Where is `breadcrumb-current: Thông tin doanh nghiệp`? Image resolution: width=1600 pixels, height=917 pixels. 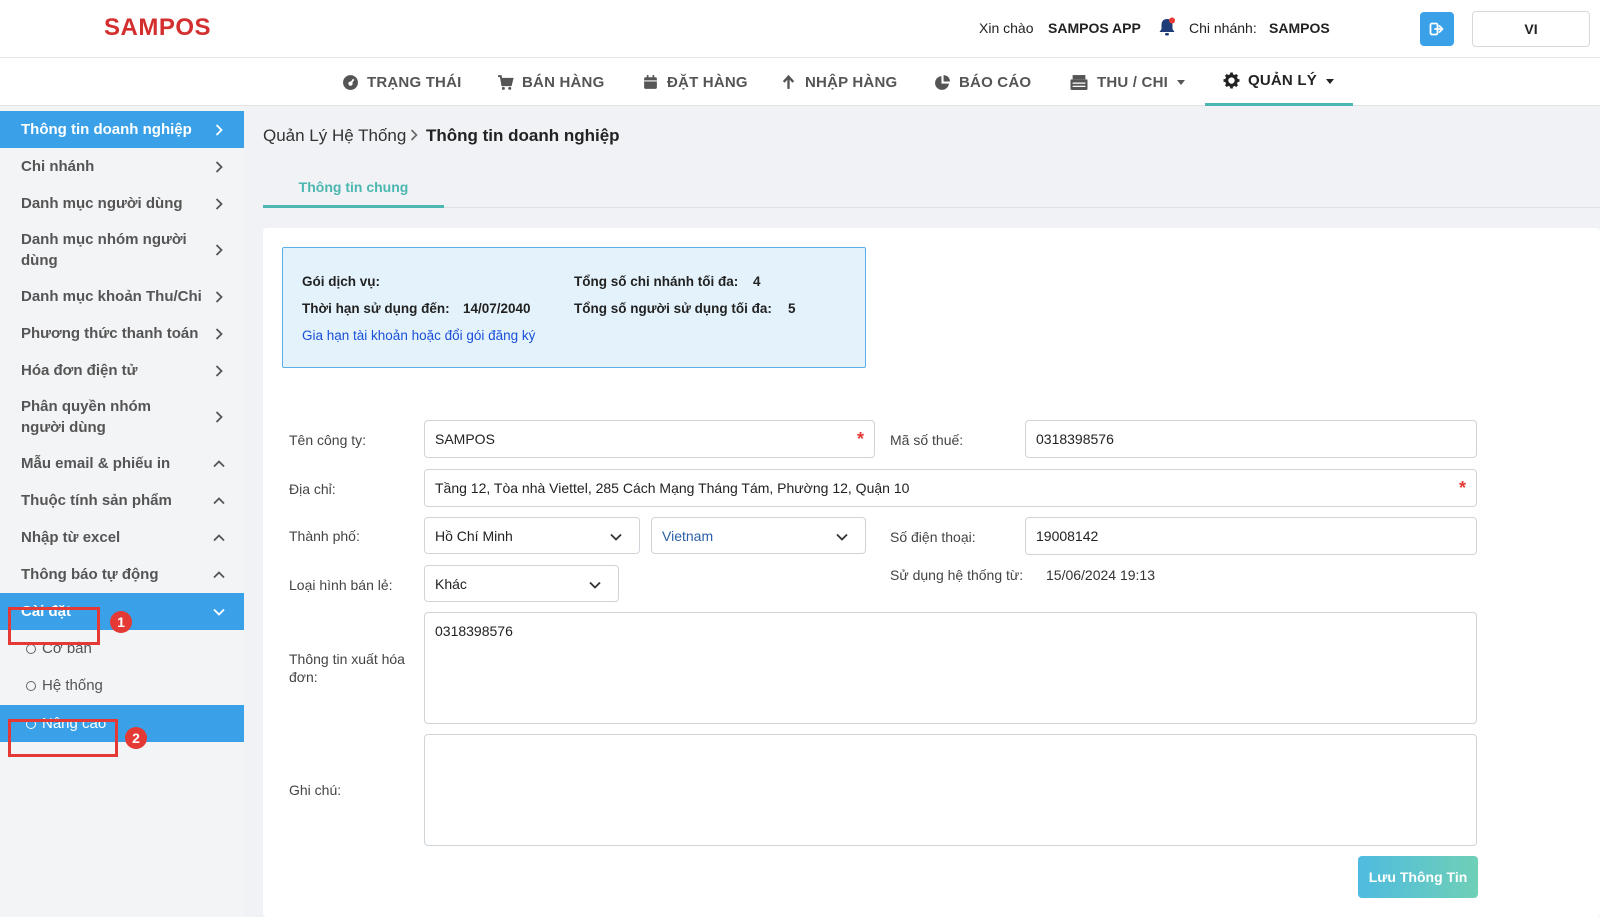 breadcrumb-current: Thông tin doanh nghiệp is located at coordinates (523, 135).